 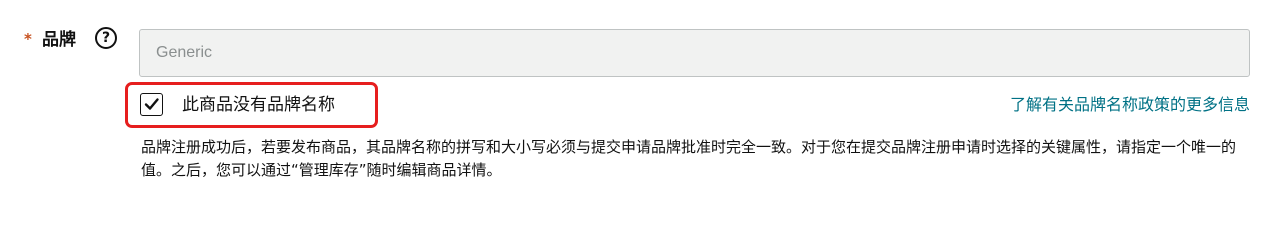 What do you see at coordinates (1130, 105) in the screenshot?
I see `brand-policy-link: 了解有关品牌名称政策的更多信息` at bounding box center [1130, 105].